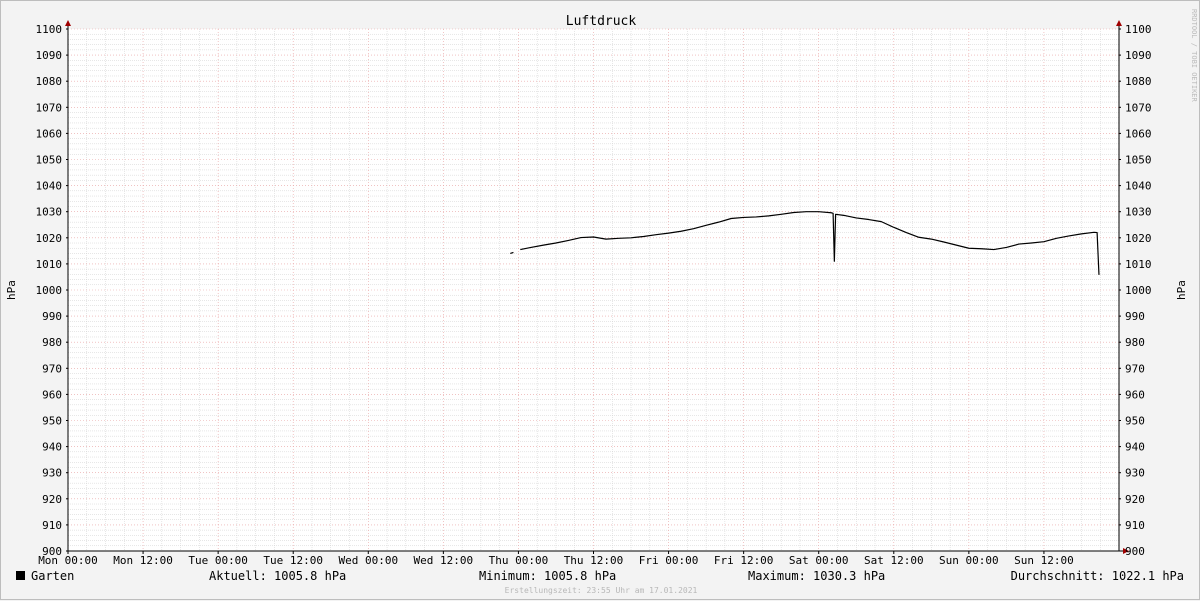 The height and width of the screenshot is (601, 1200). What do you see at coordinates (368, 560) in the screenshot?
I see `x-tick-label: Wed 00:00` at bounding box center [368, 560].